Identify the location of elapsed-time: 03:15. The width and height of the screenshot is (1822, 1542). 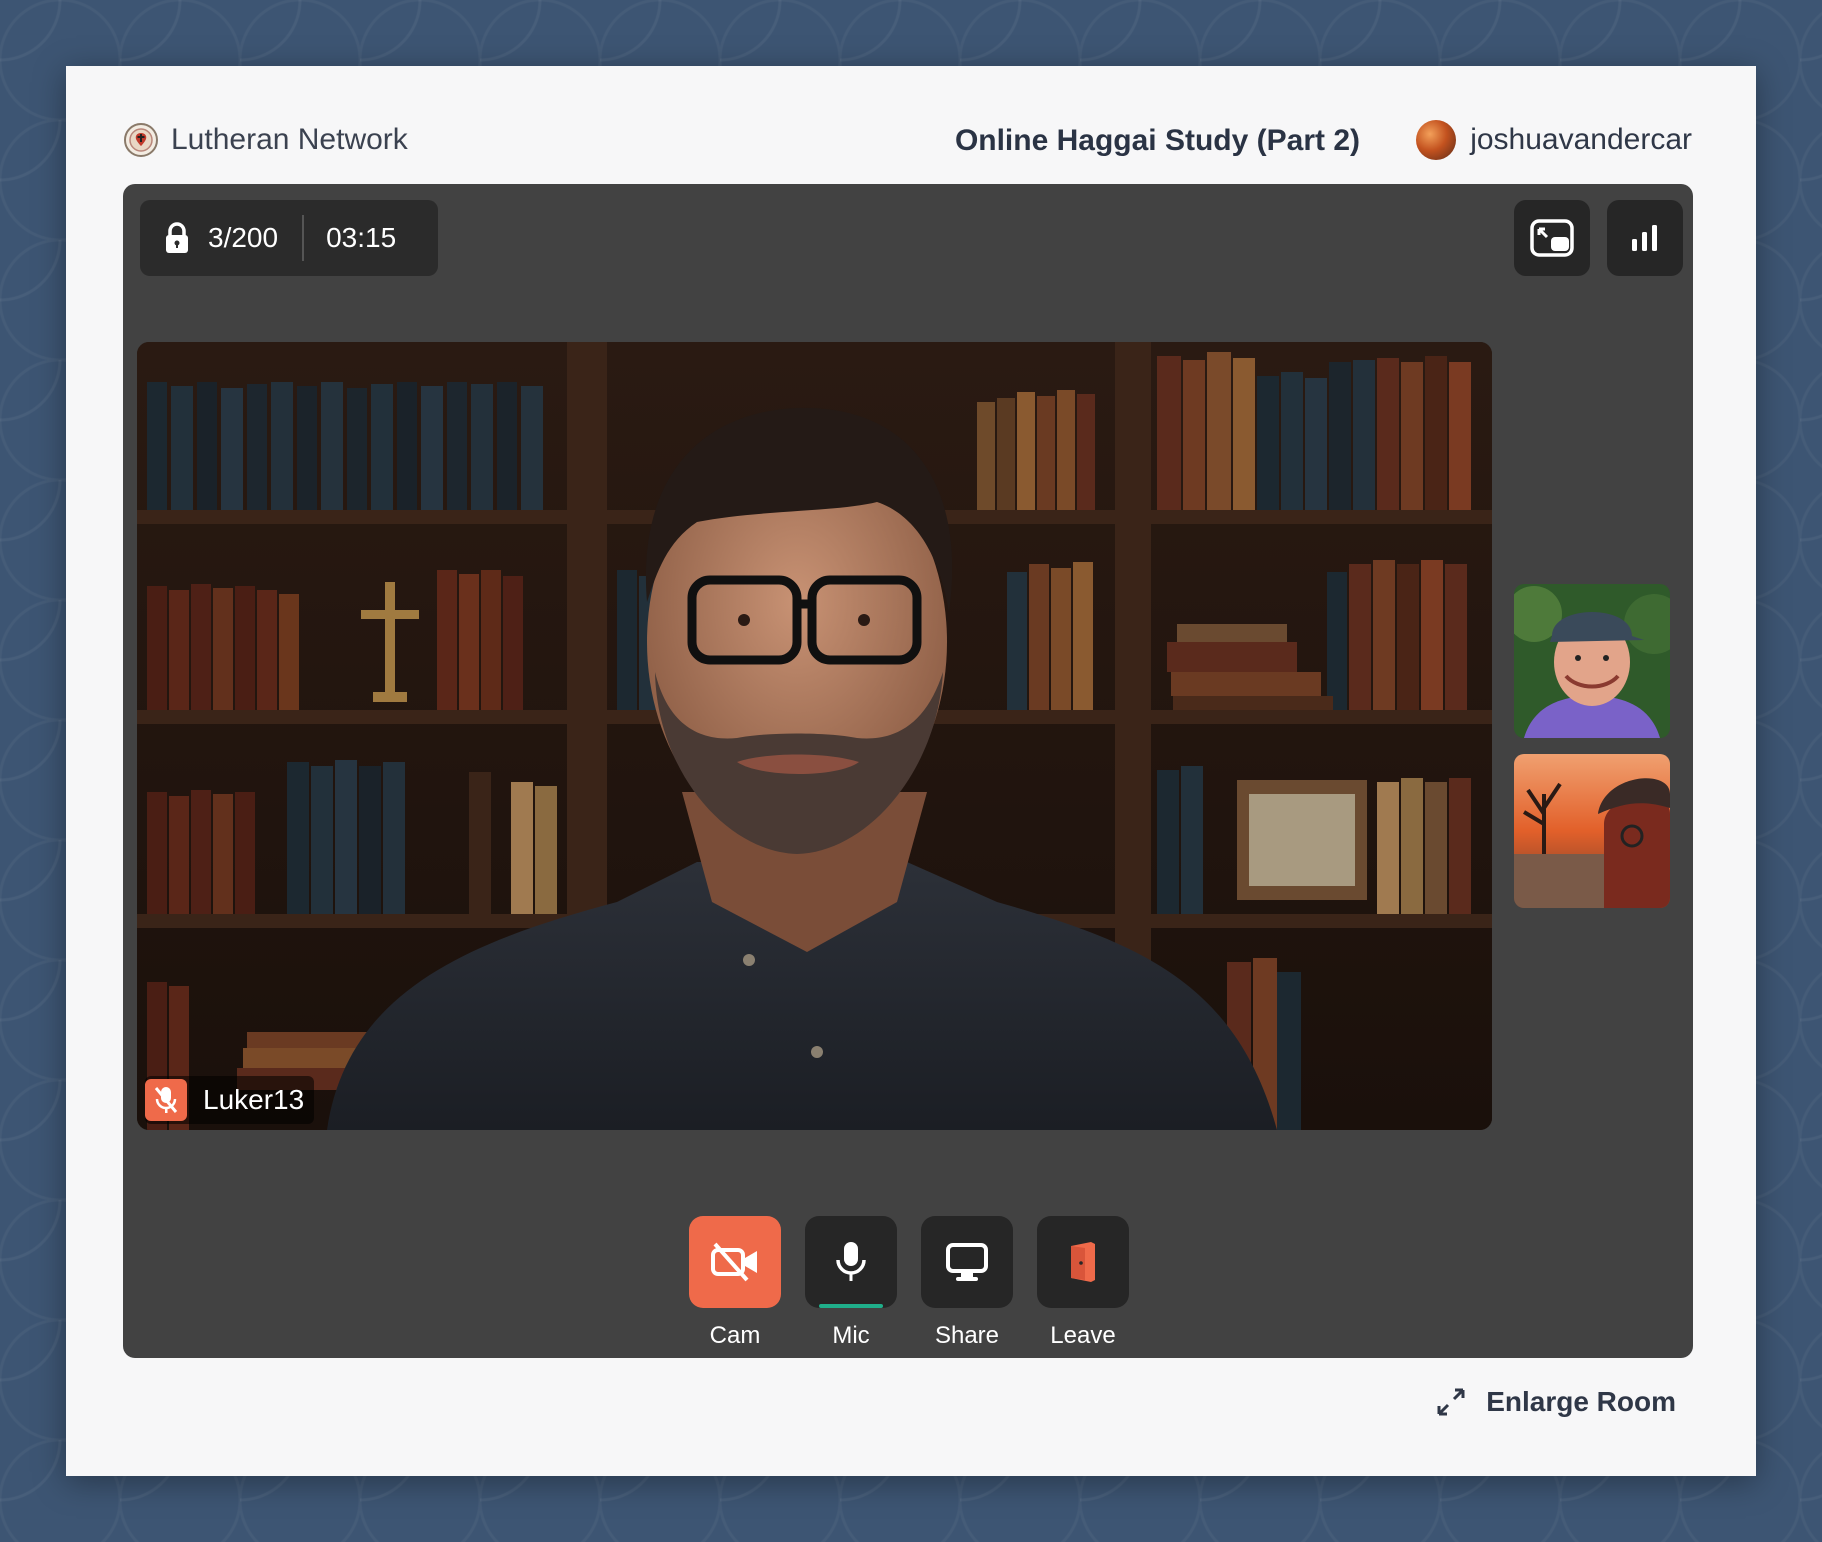
(361, 237).